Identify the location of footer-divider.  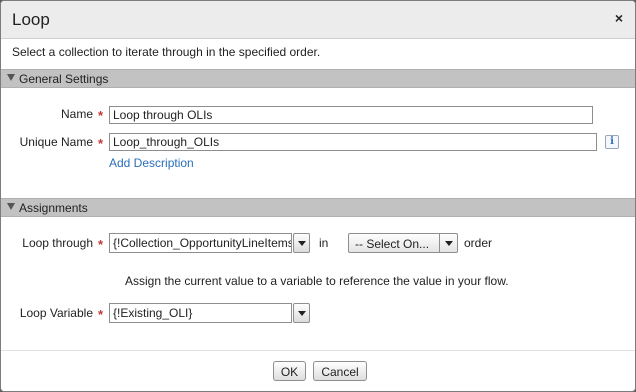
(318, 350).